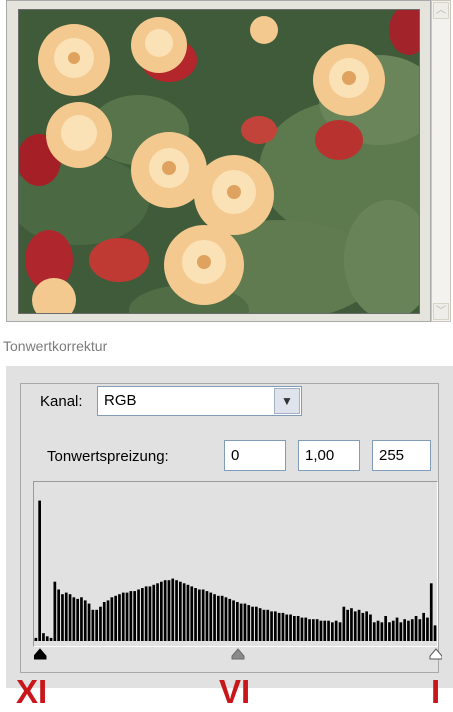 This screenshot has height=712, width=453. I want to click on channel-select: RGB ▼, so click(199, 401).